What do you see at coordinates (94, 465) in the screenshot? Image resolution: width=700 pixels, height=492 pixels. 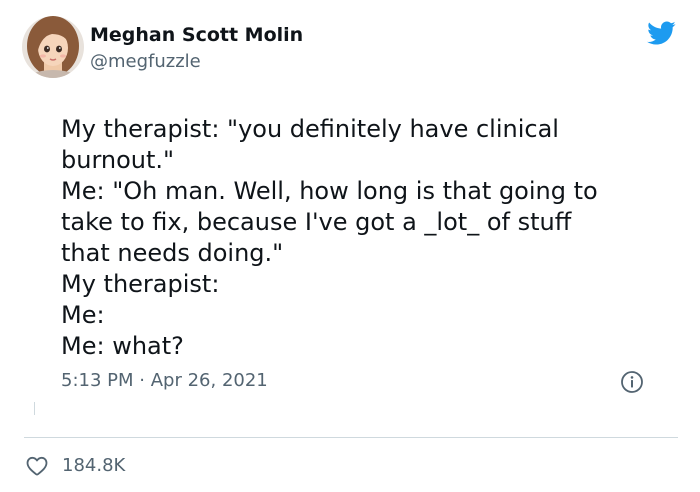 I see `like-count: 184.8K` at bounding box center [94, 465].